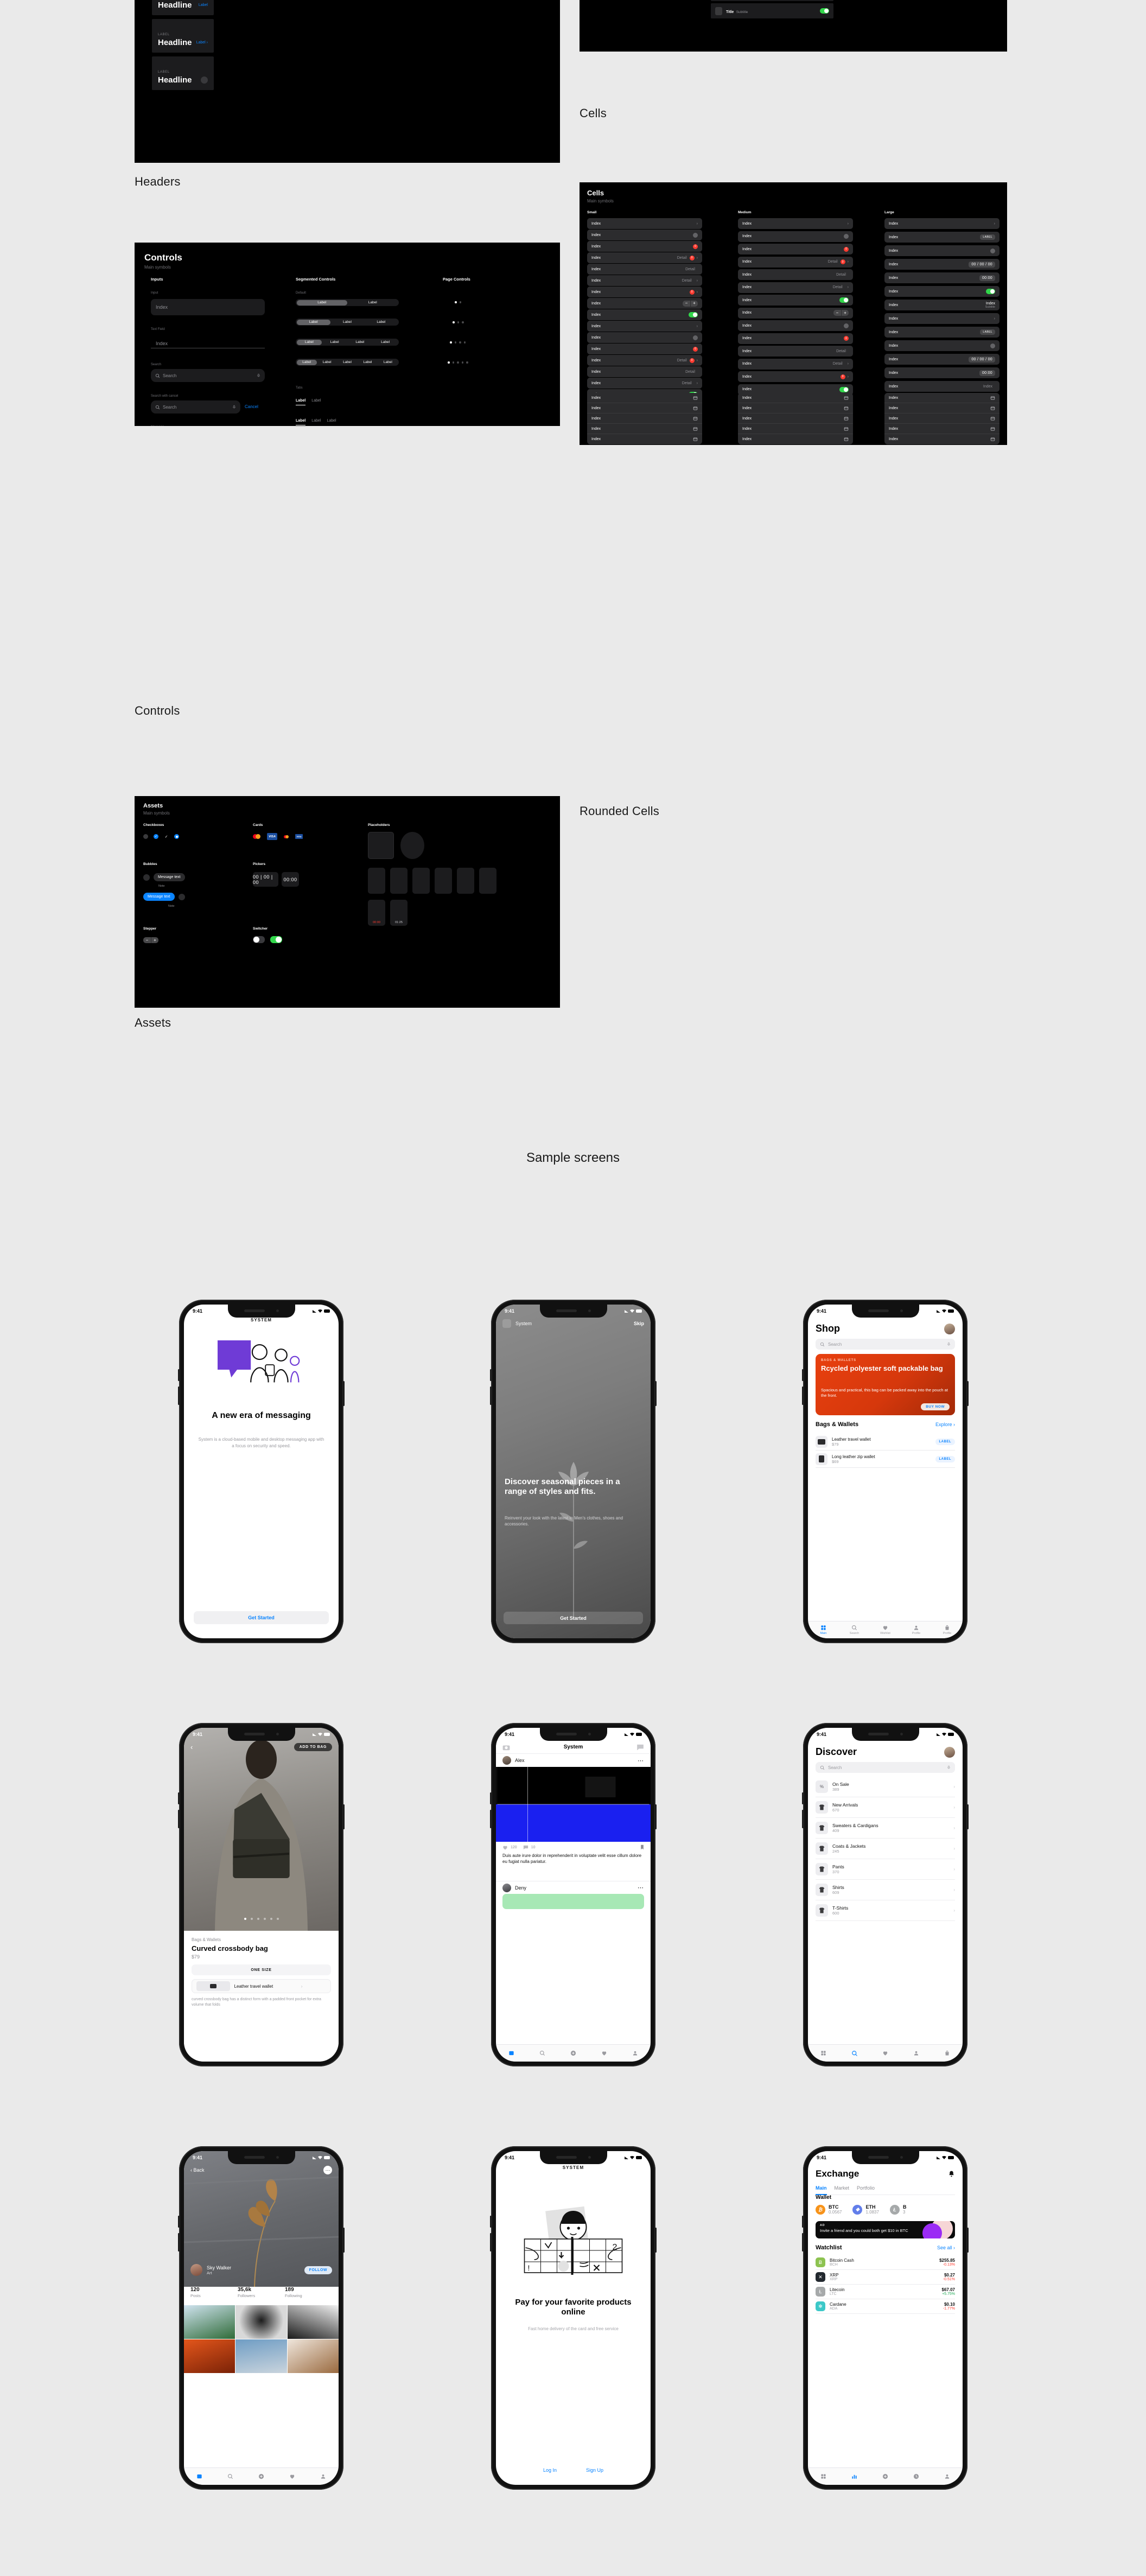 This screenshot has height=2576, width=1146. Describe the element at coordinates (945, 1425) in the screenshot. I see `explore-link: Explore ›` at that location.